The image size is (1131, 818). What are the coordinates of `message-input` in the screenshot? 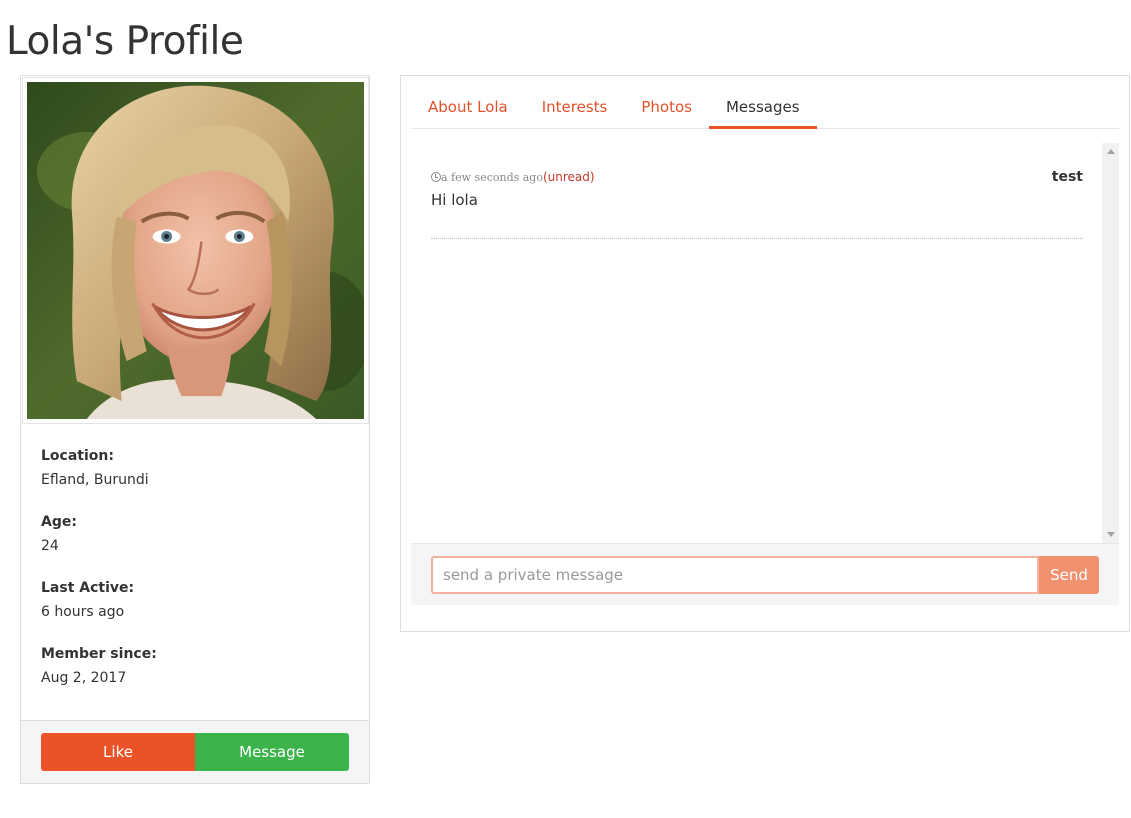 It's located at (735, 575).